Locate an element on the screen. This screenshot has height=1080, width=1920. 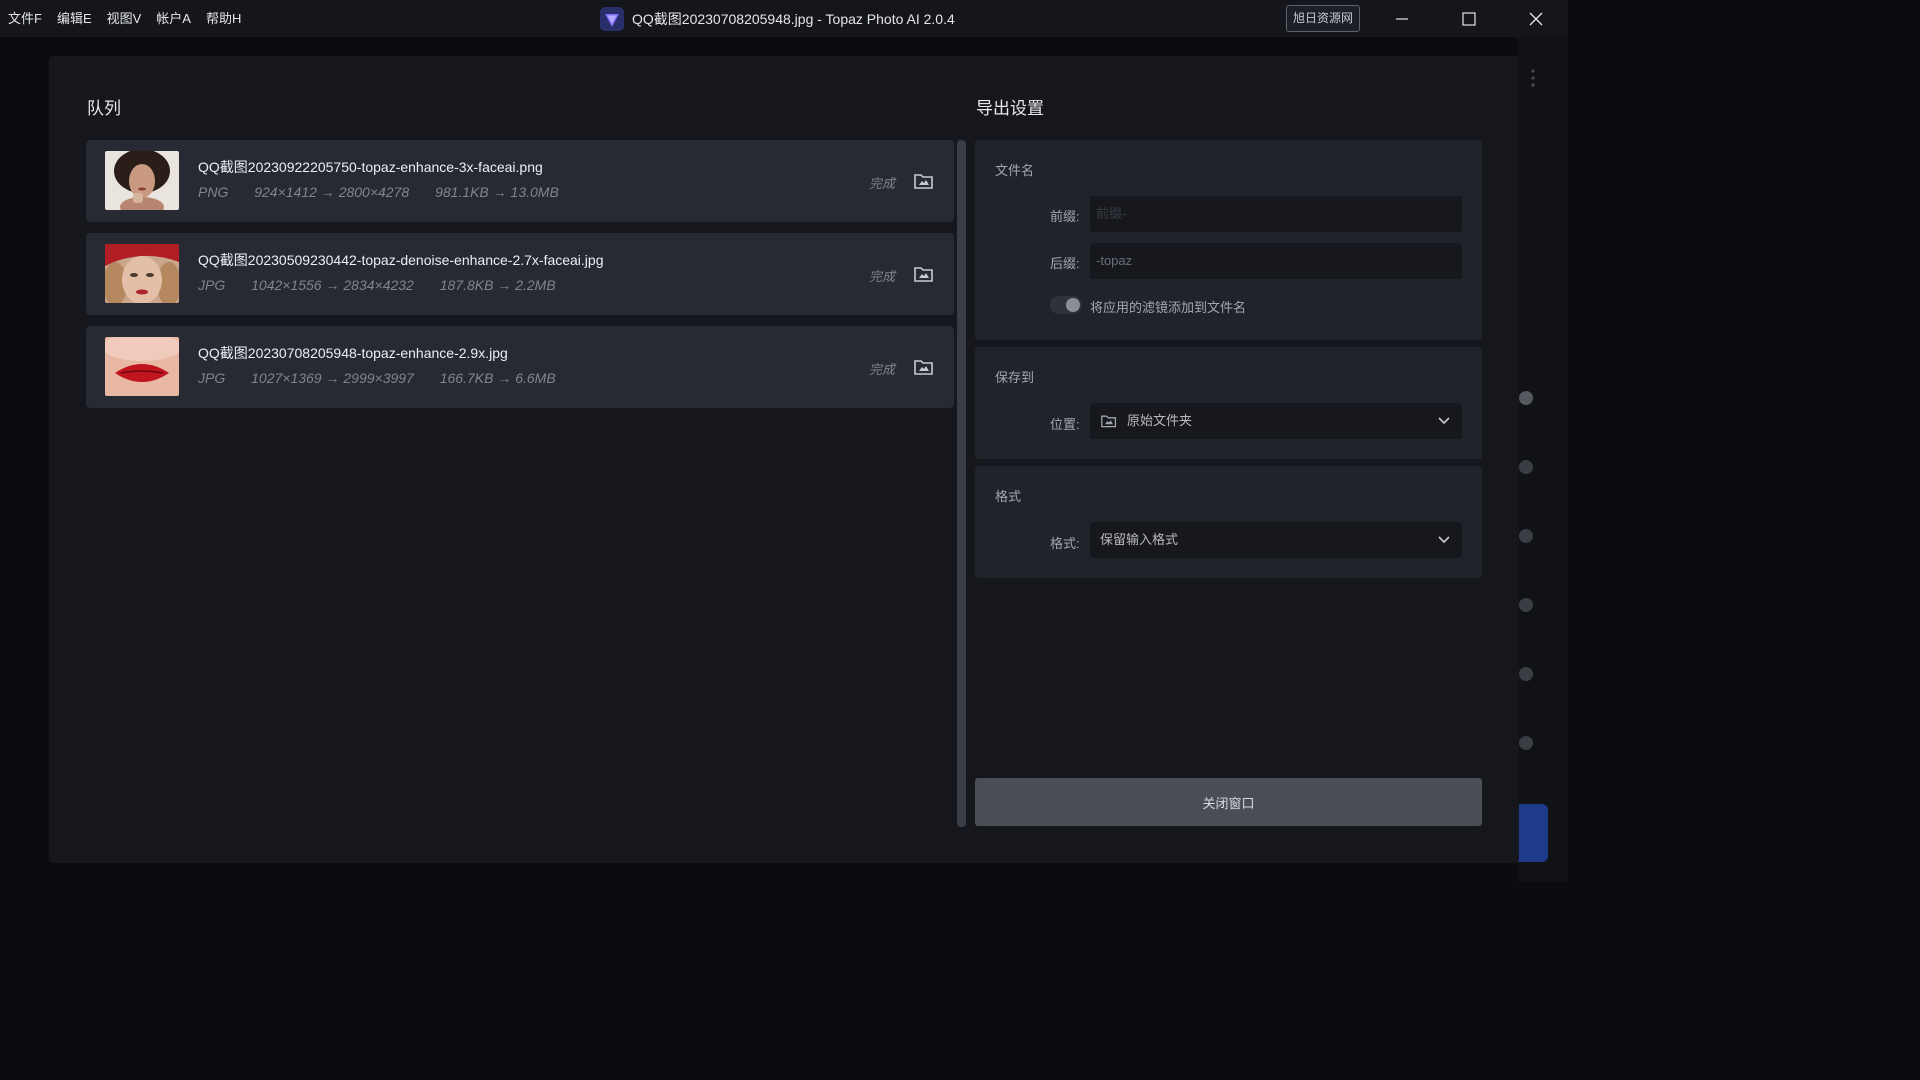
file-size: 166.7KB → 6.6MB is located at coordinates (497, 378).